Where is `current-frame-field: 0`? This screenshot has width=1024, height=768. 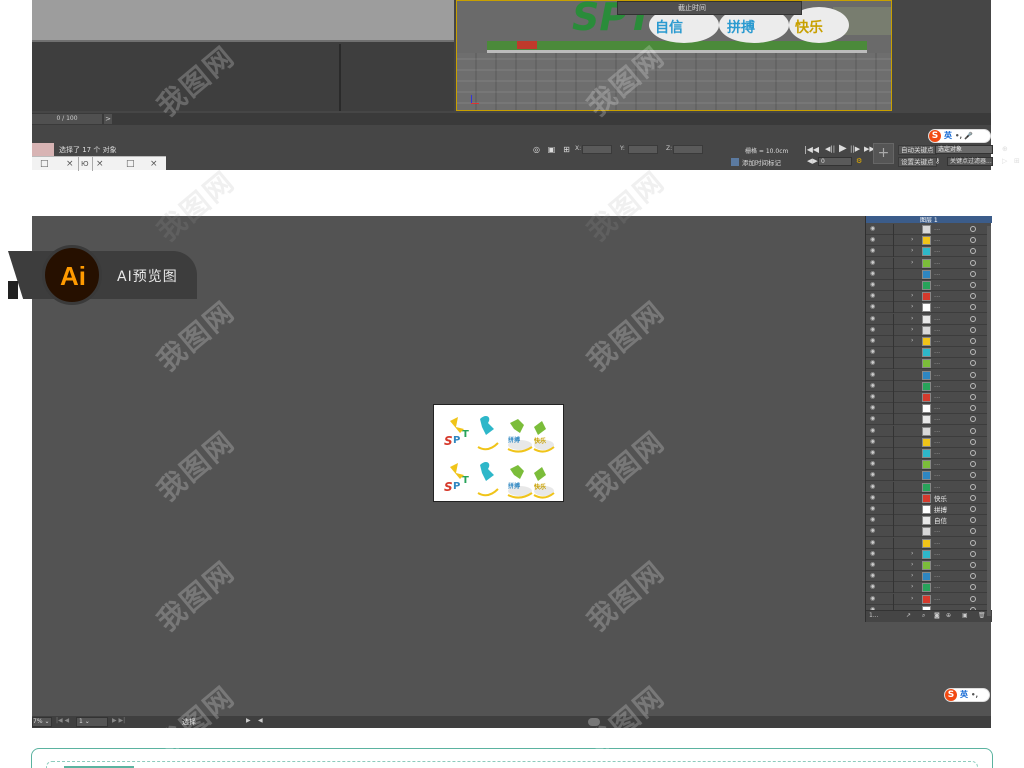
current-frame-field: 0 is located at coordinates (835, 161).